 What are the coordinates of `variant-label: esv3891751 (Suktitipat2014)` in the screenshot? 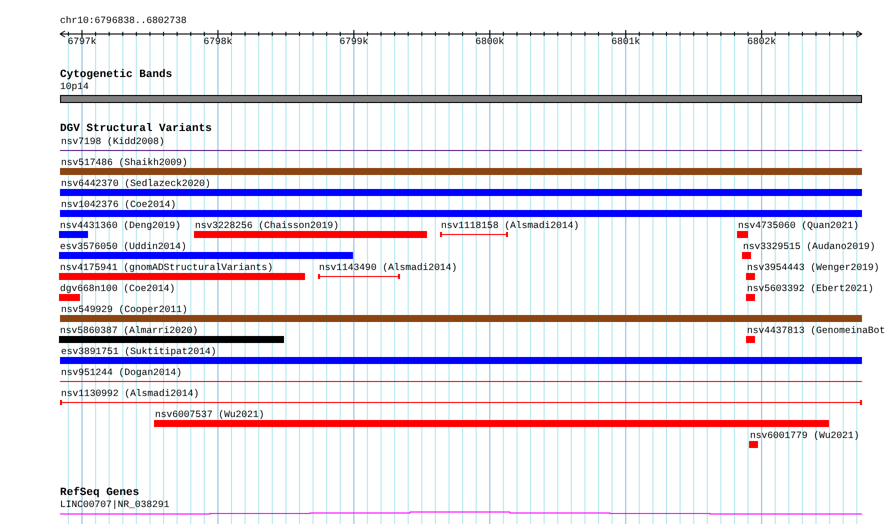 It's located at (138, 351).